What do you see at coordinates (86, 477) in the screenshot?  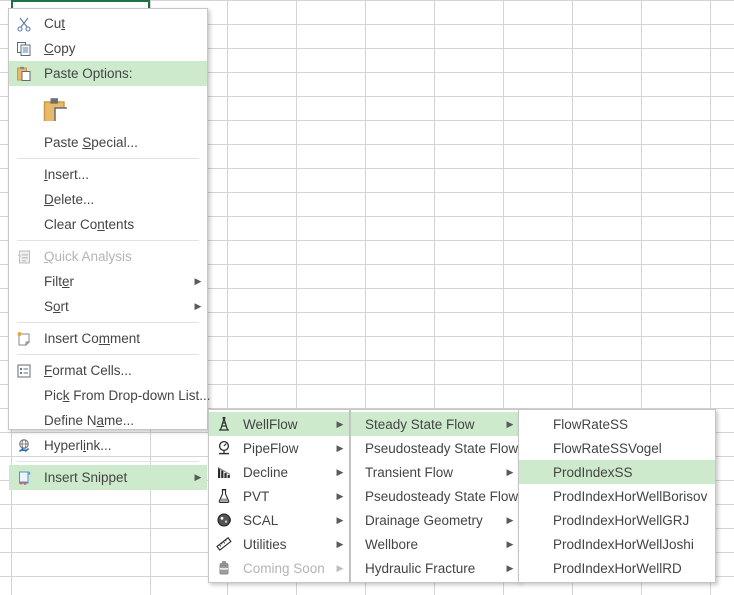 I see `menu-item-label: Insert Snippet` at bounding box center [86, 477].